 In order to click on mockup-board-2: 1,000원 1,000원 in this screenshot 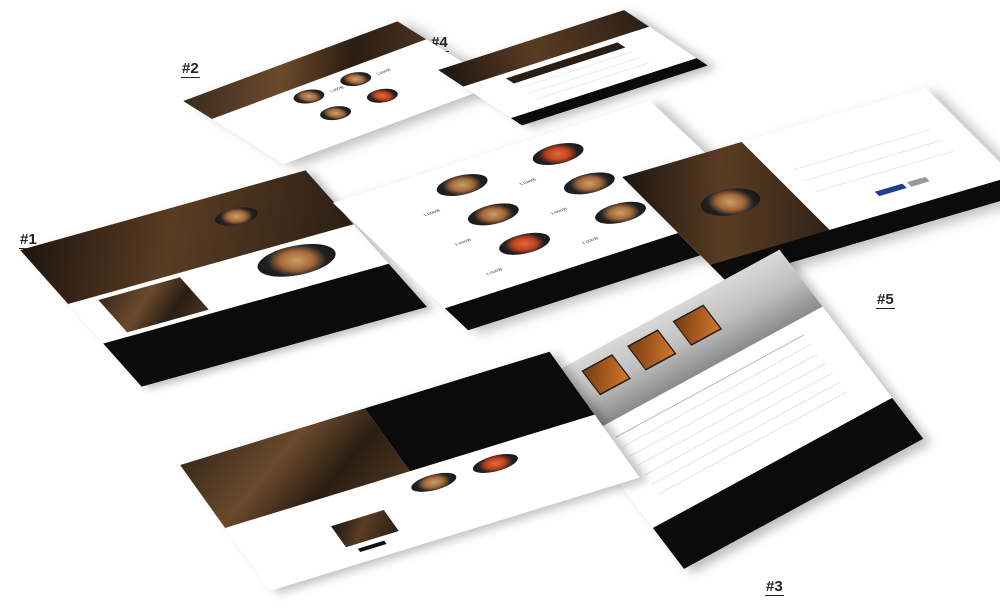, I will do `click(341, 92)`.